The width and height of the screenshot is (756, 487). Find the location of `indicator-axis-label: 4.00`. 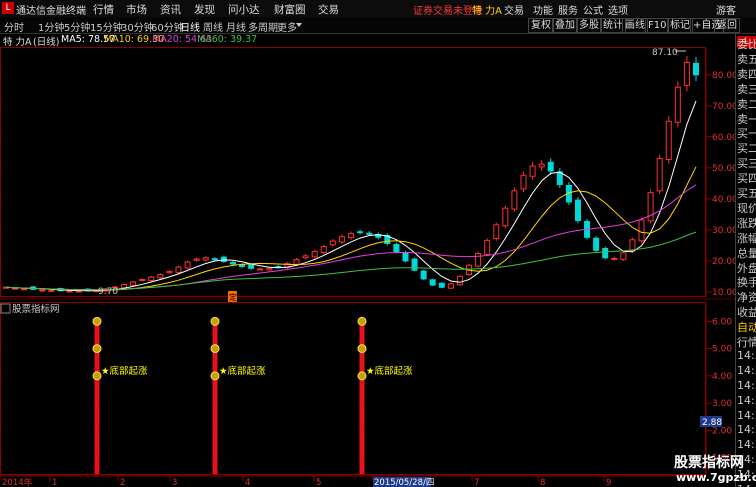

indicator-axis-label: 4.00 is located at coordinates (722, 377).